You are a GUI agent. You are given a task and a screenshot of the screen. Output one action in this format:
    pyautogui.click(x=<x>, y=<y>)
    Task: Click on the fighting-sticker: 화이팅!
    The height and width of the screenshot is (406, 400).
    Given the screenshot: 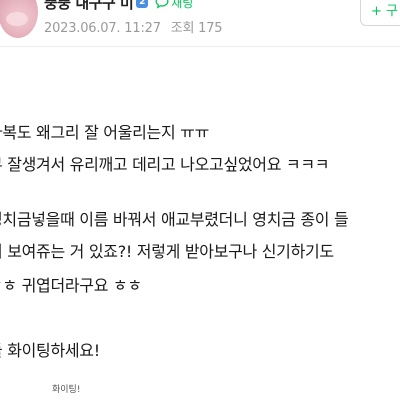 What is the action you would take?
    pyautogui.click(x=66, y=390)
    